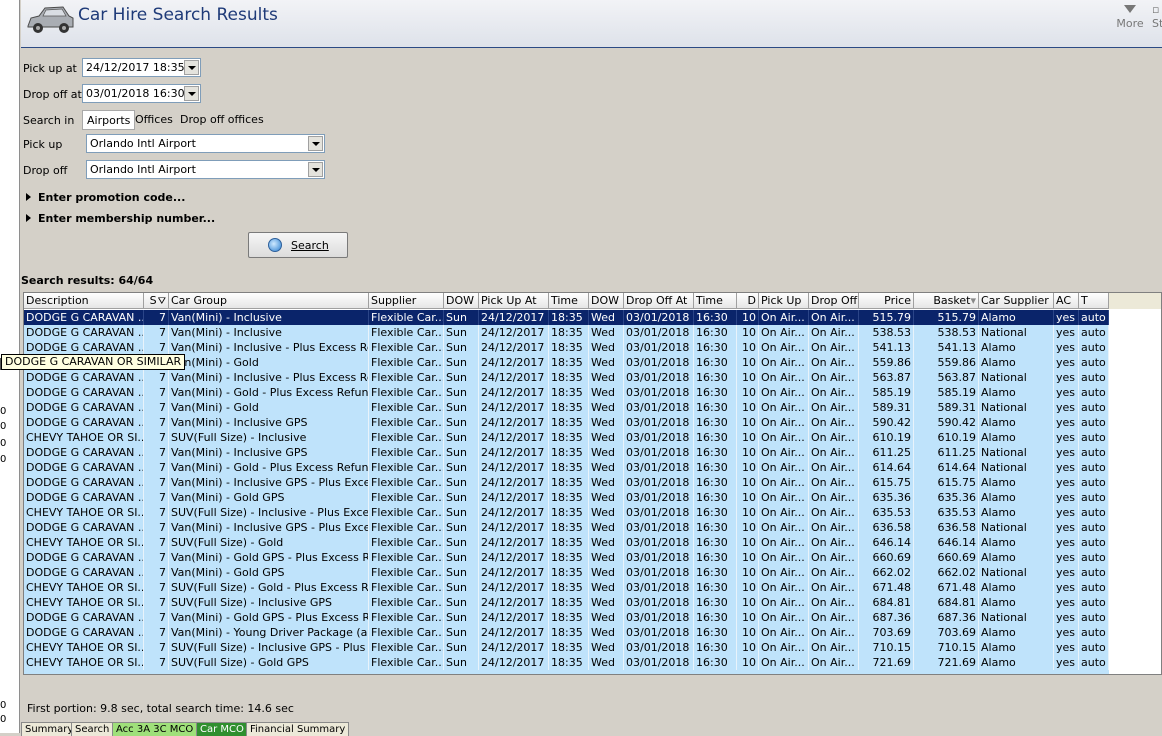 This screenshot has height=736, width=1162. Describe the element at coordinates (569, 422) in the screenshot. I see `cell-pickup-time: 18:35` at that location.